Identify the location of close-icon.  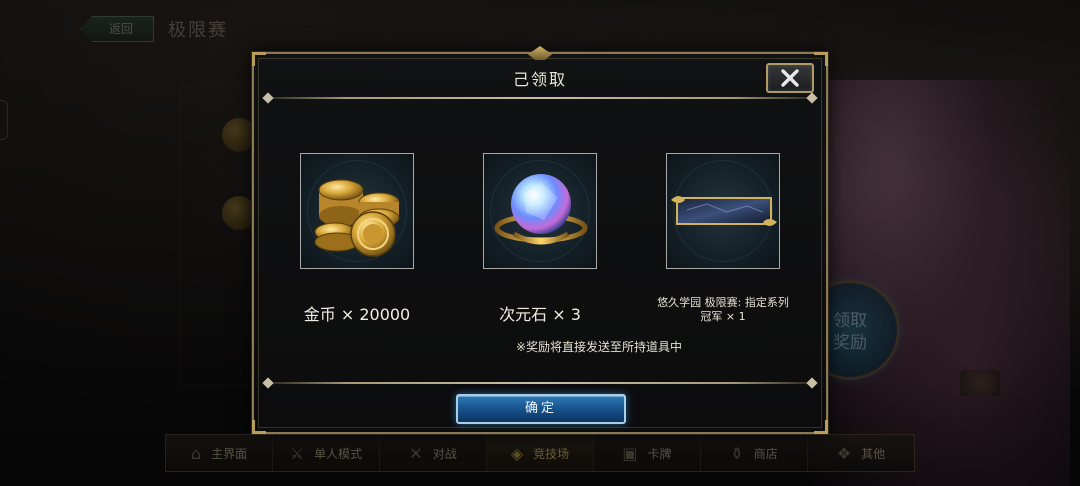
(790, 78).